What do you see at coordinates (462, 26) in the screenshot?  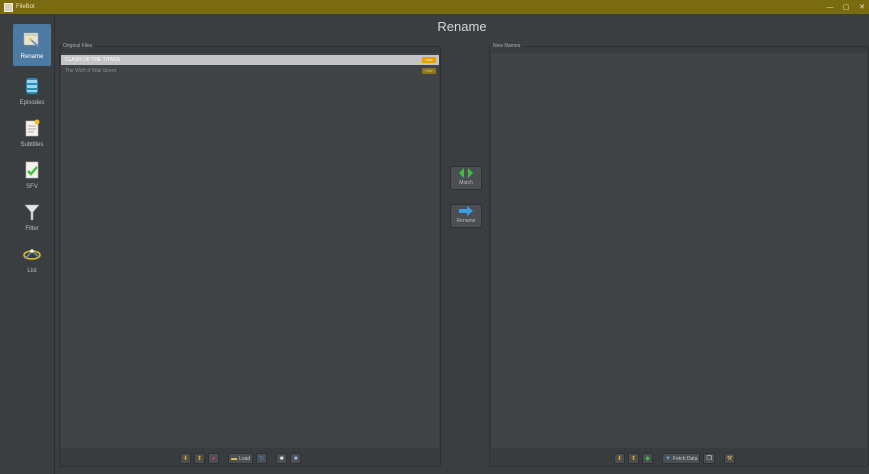 I see `page-title: Rename` at bounding box center [462, 26].